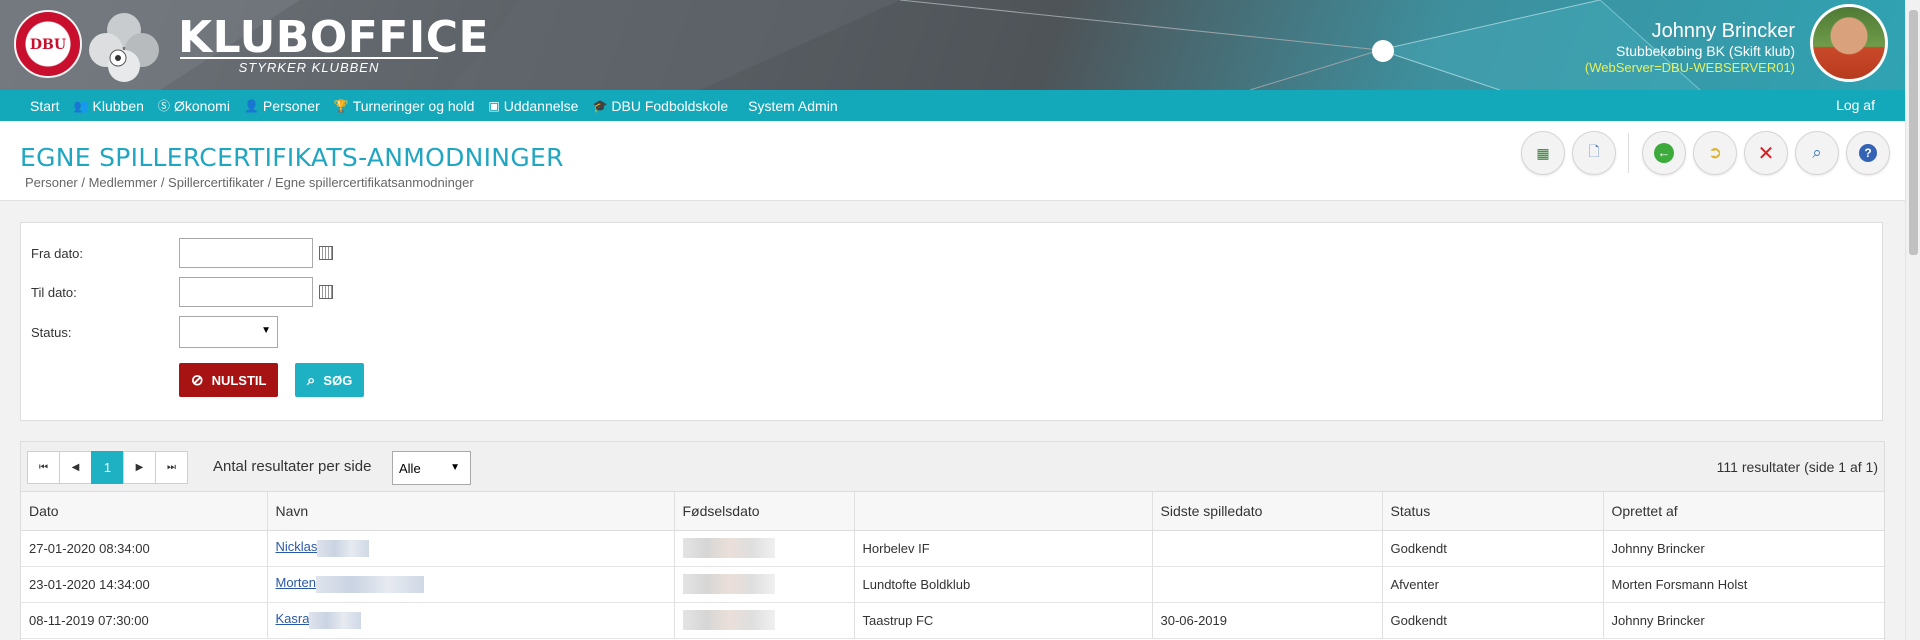 The image size is (1920, 640). I want to click on nav-item-label: System Admin, so click(793, 105).